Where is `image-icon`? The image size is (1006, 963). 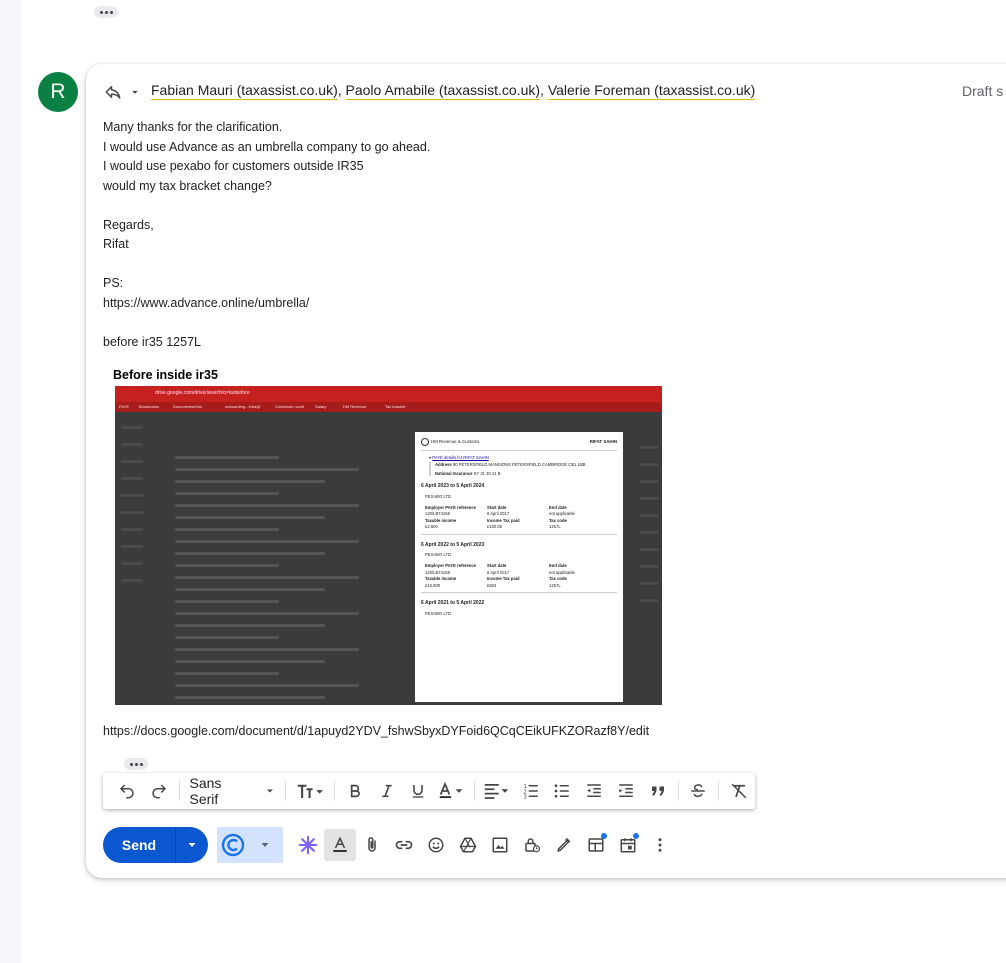
image-icon is located at coordinates (500, 845).